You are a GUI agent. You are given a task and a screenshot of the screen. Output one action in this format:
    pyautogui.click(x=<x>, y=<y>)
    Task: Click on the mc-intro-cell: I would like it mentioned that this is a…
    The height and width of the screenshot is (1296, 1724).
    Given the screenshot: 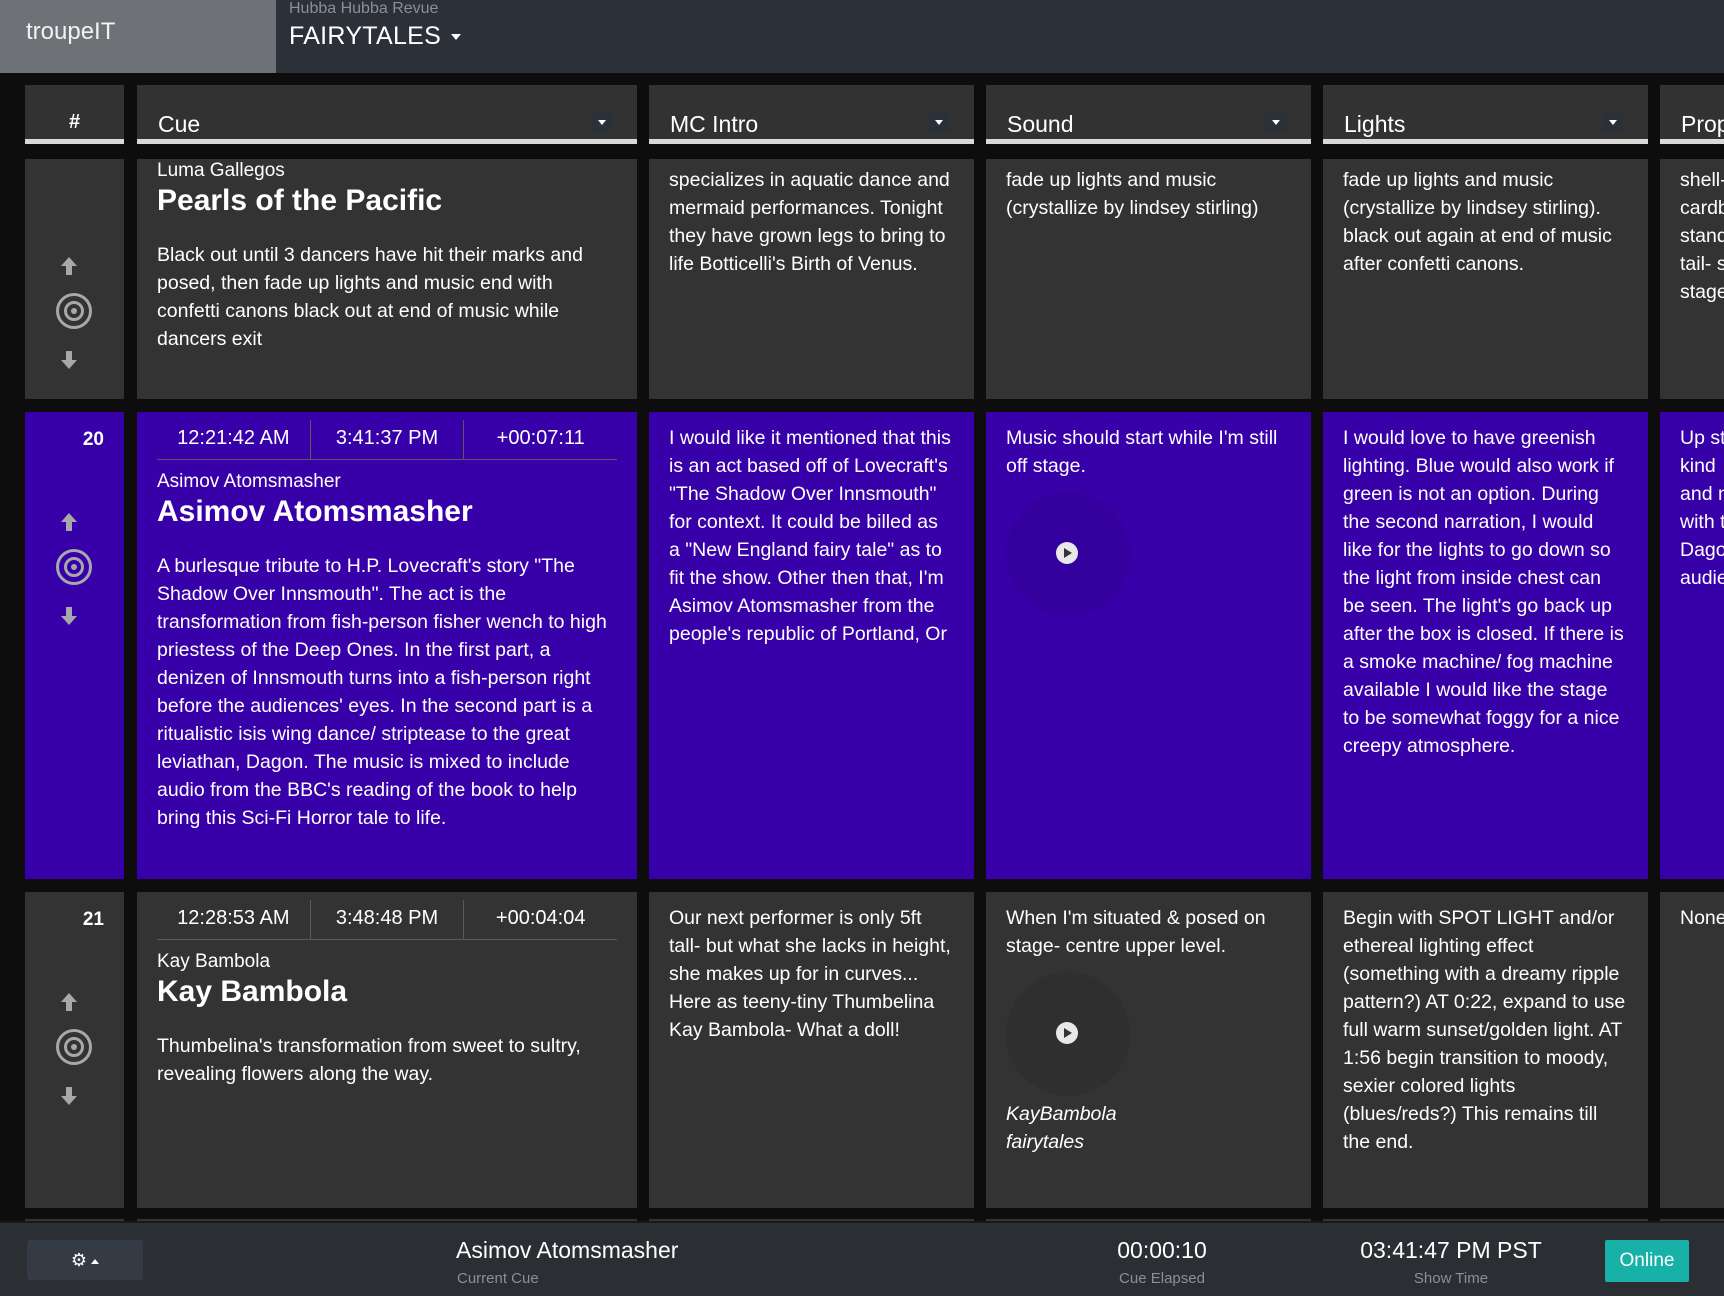 What is the action you would take?
    pyautogui.click(x=811, y=645)
    